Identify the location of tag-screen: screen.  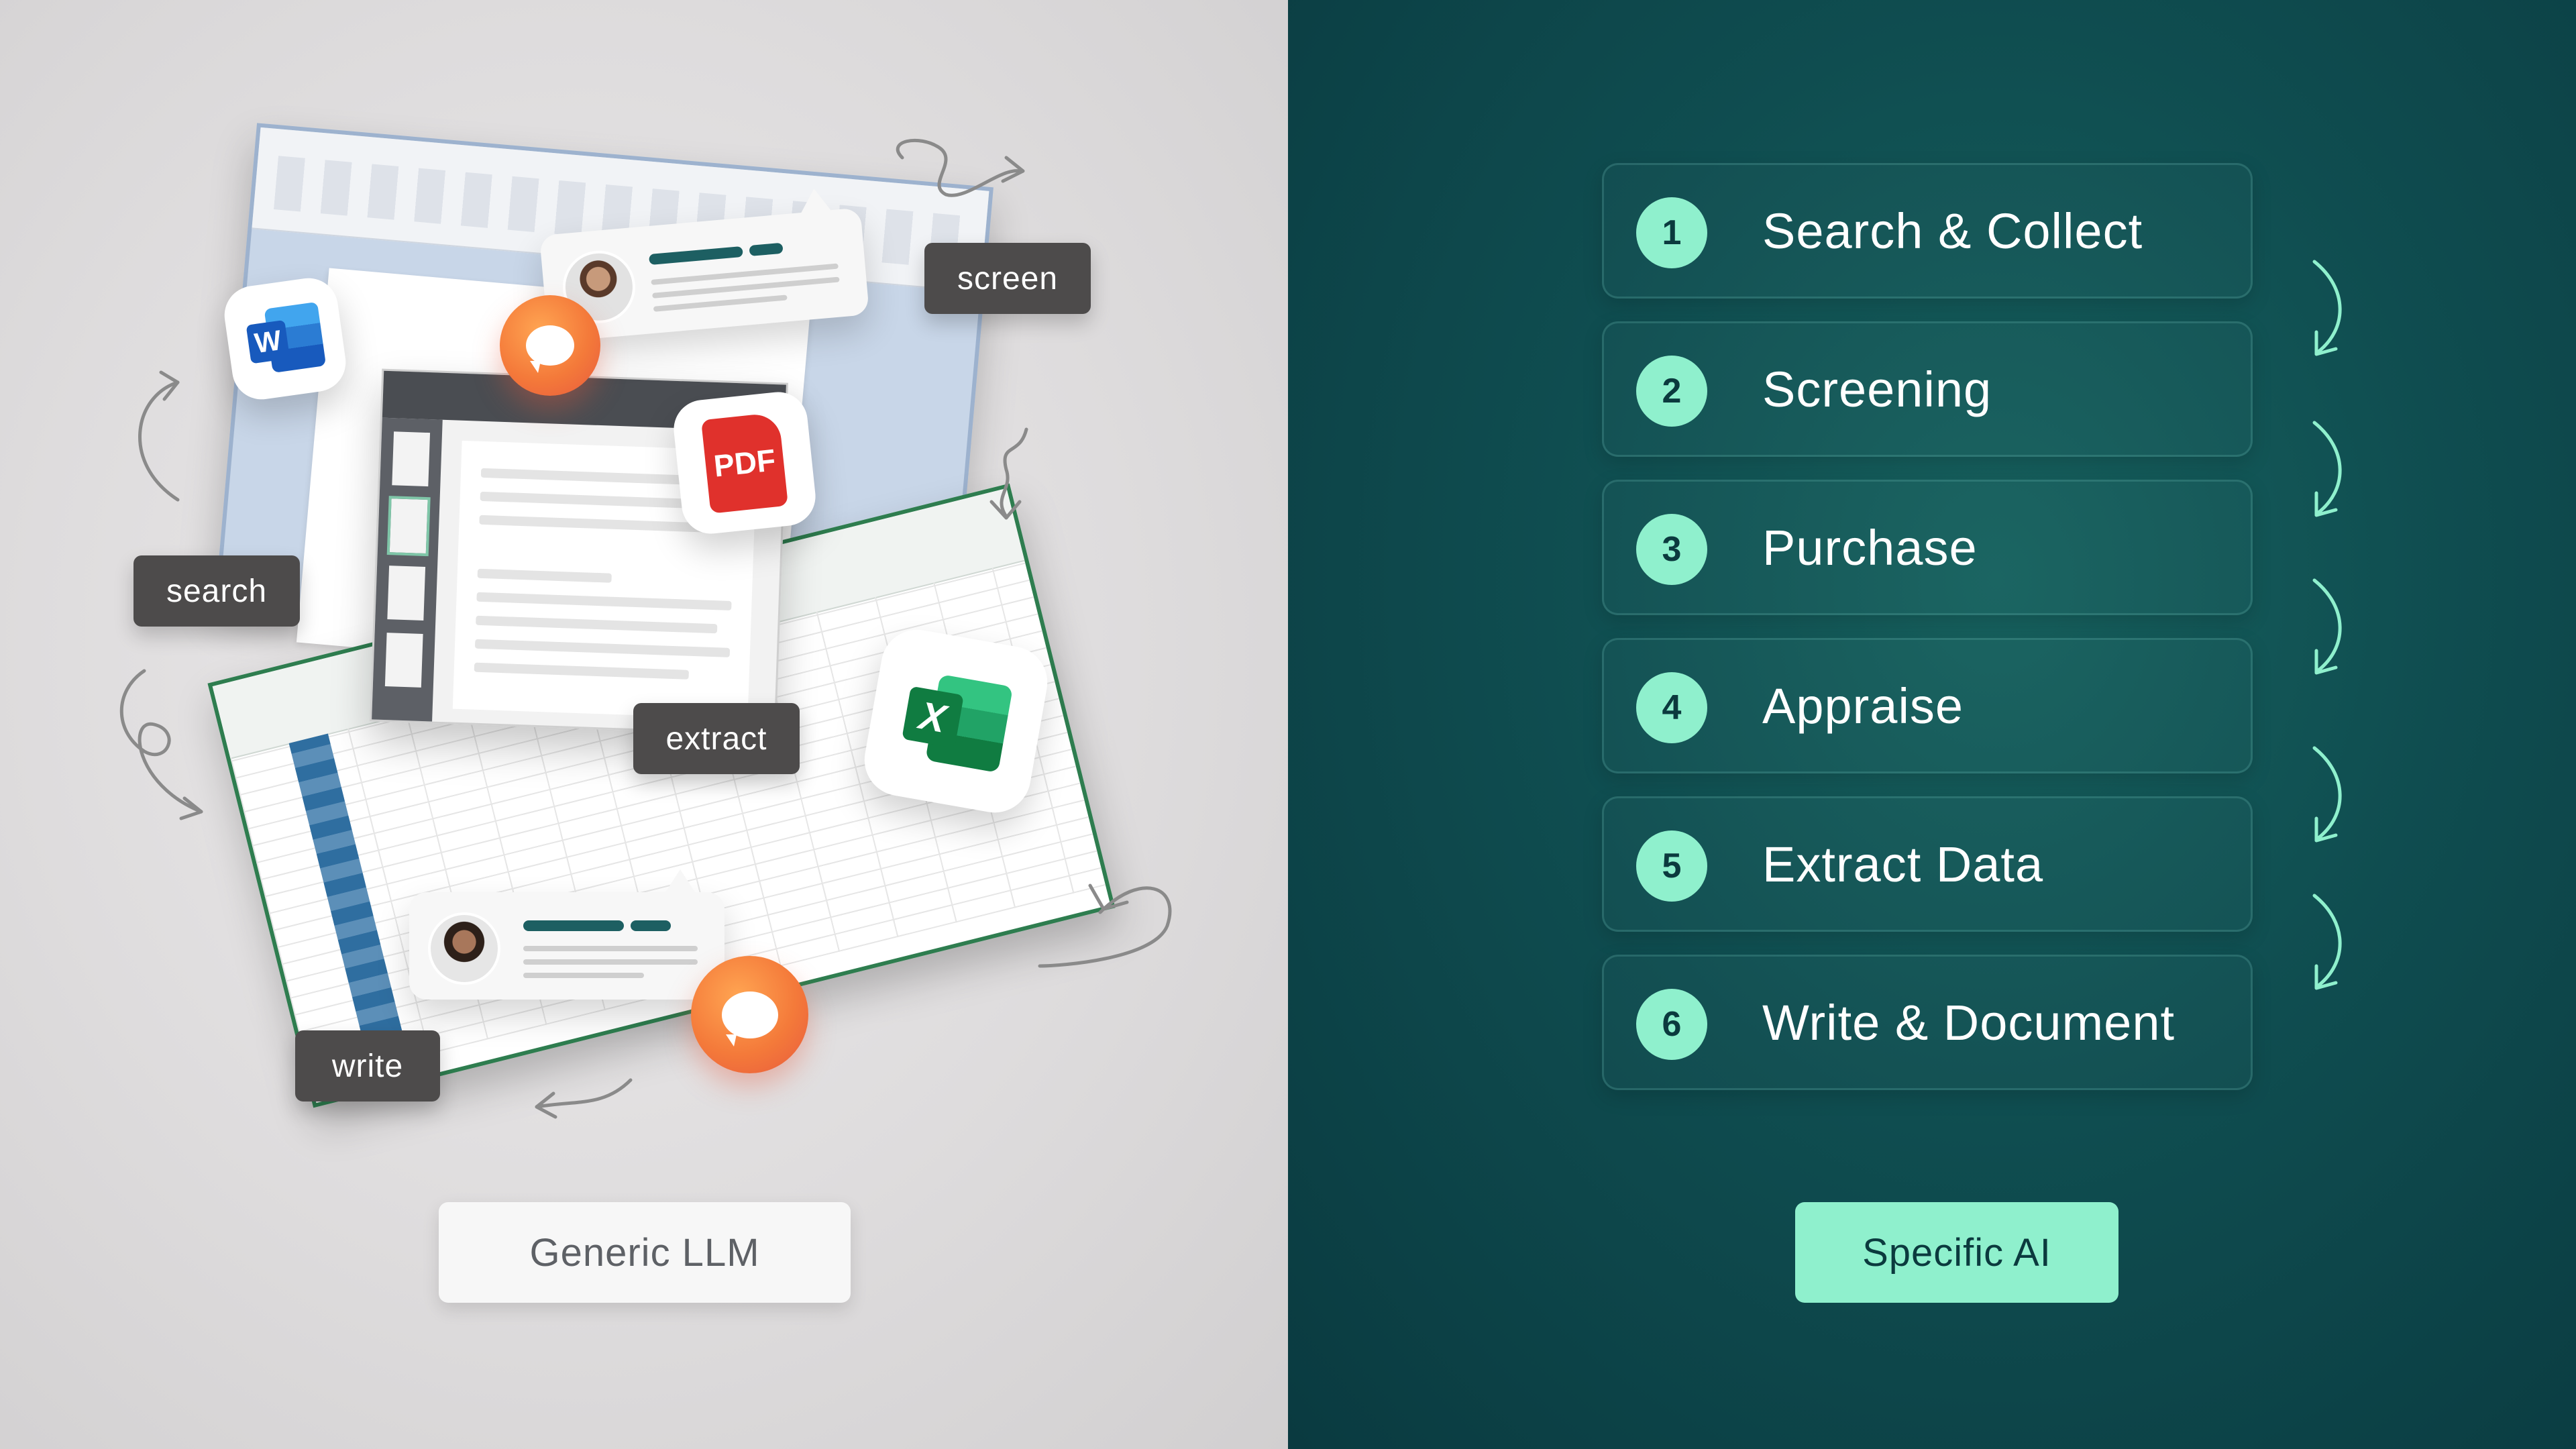
(1007, 278).